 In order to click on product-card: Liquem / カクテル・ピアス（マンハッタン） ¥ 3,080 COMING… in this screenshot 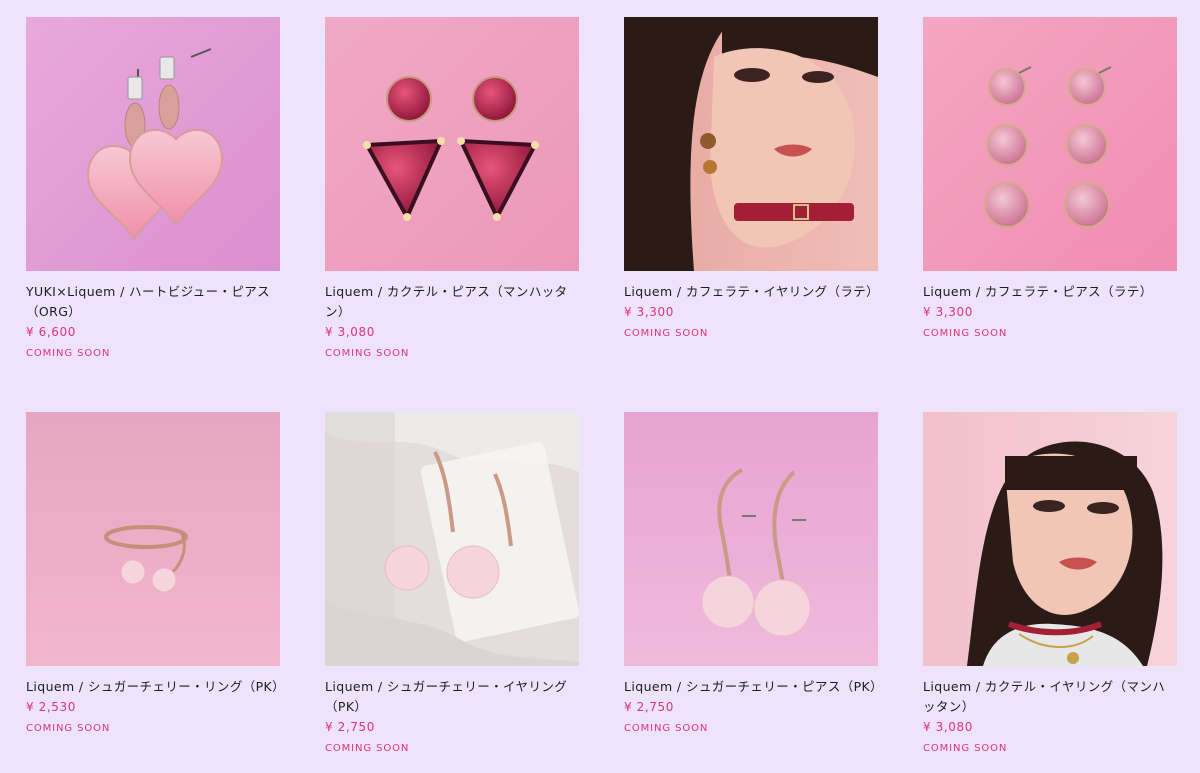, I will do `click(452, 189)`.